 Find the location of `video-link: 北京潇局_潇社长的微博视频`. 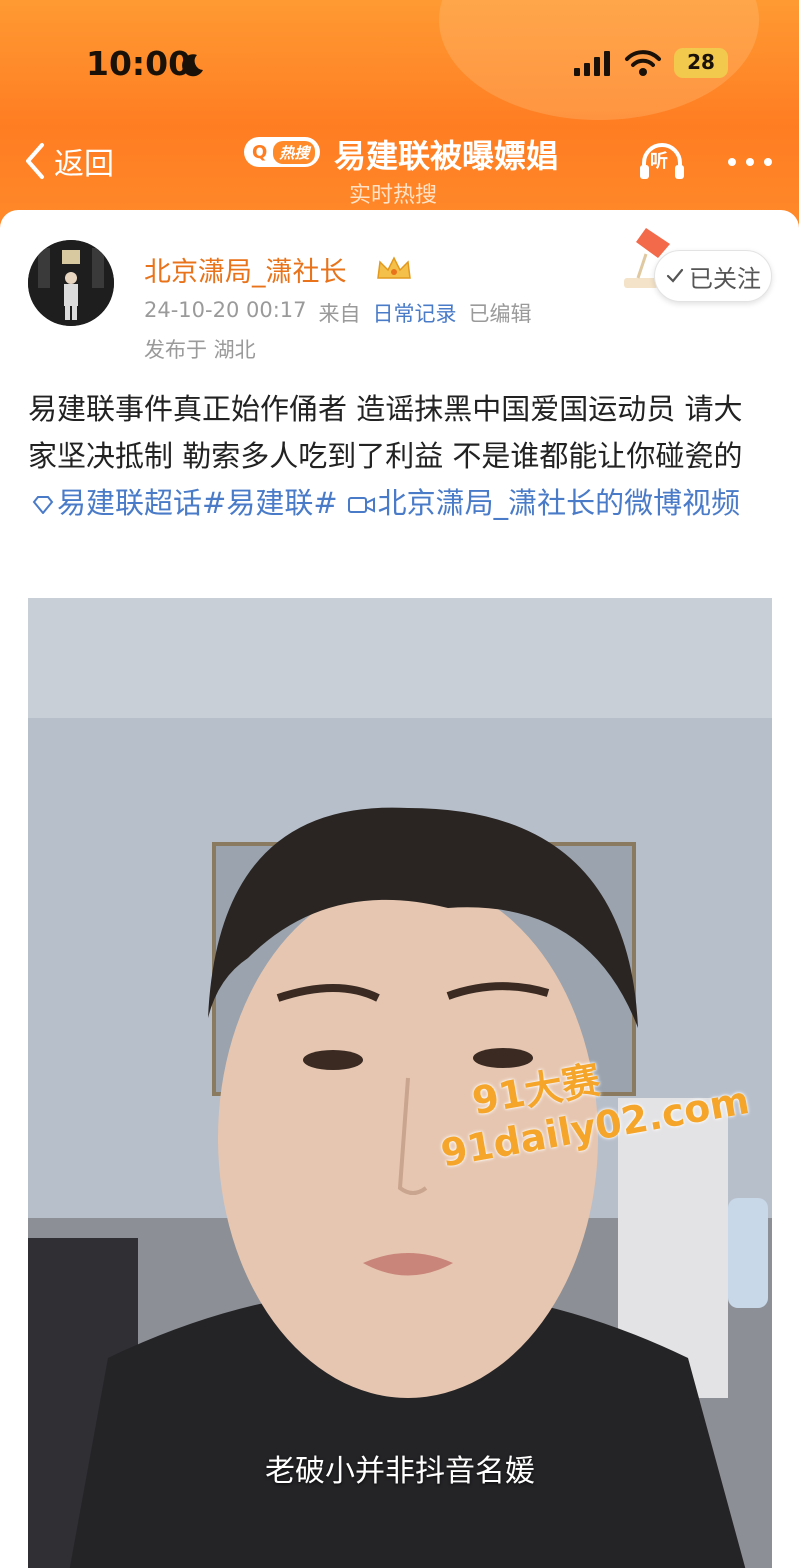

video-link: 北京潇局_潇社长的微博视频 is located at coordinates (539, 503).